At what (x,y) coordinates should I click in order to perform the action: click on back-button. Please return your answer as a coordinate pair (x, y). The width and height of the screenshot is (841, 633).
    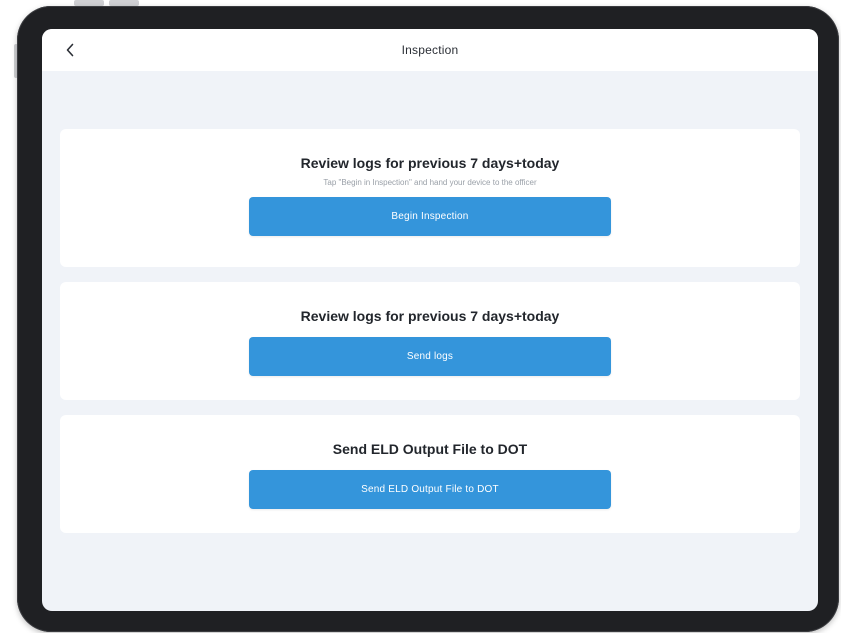
    Looking at the image, I should click on (70, 50).